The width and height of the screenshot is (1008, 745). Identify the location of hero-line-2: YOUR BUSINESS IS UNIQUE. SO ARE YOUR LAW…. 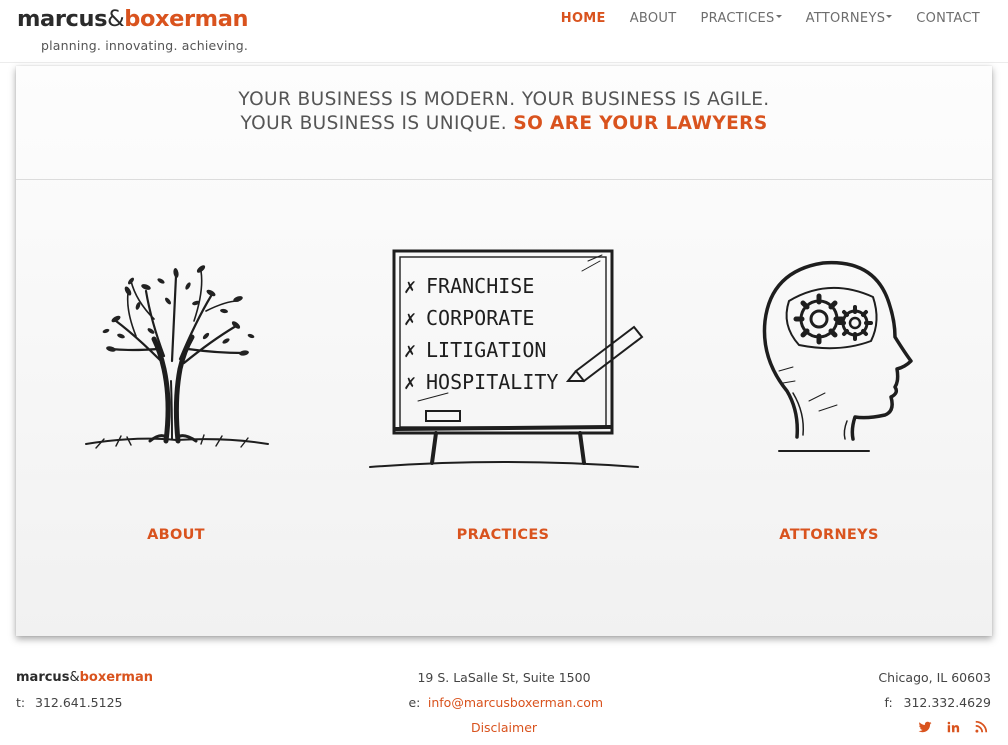
(504, 123).